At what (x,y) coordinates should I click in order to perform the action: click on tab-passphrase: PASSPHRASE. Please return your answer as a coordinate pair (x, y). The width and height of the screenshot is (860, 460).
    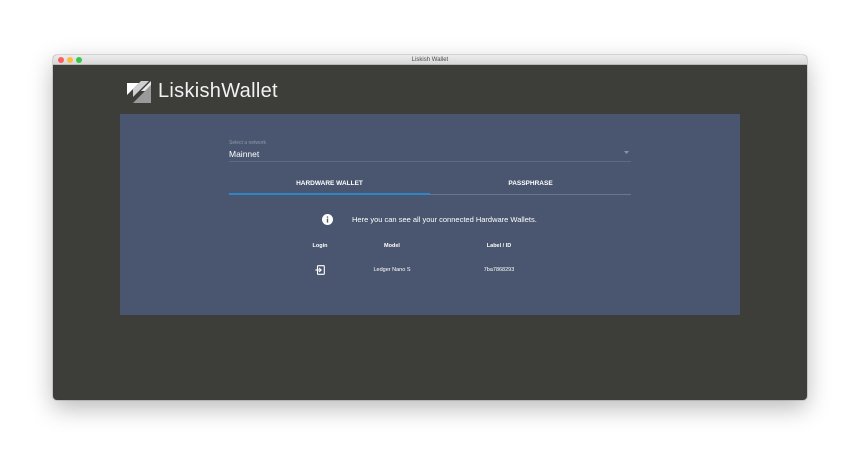
    Looking at the image, I should click on (530, 186).